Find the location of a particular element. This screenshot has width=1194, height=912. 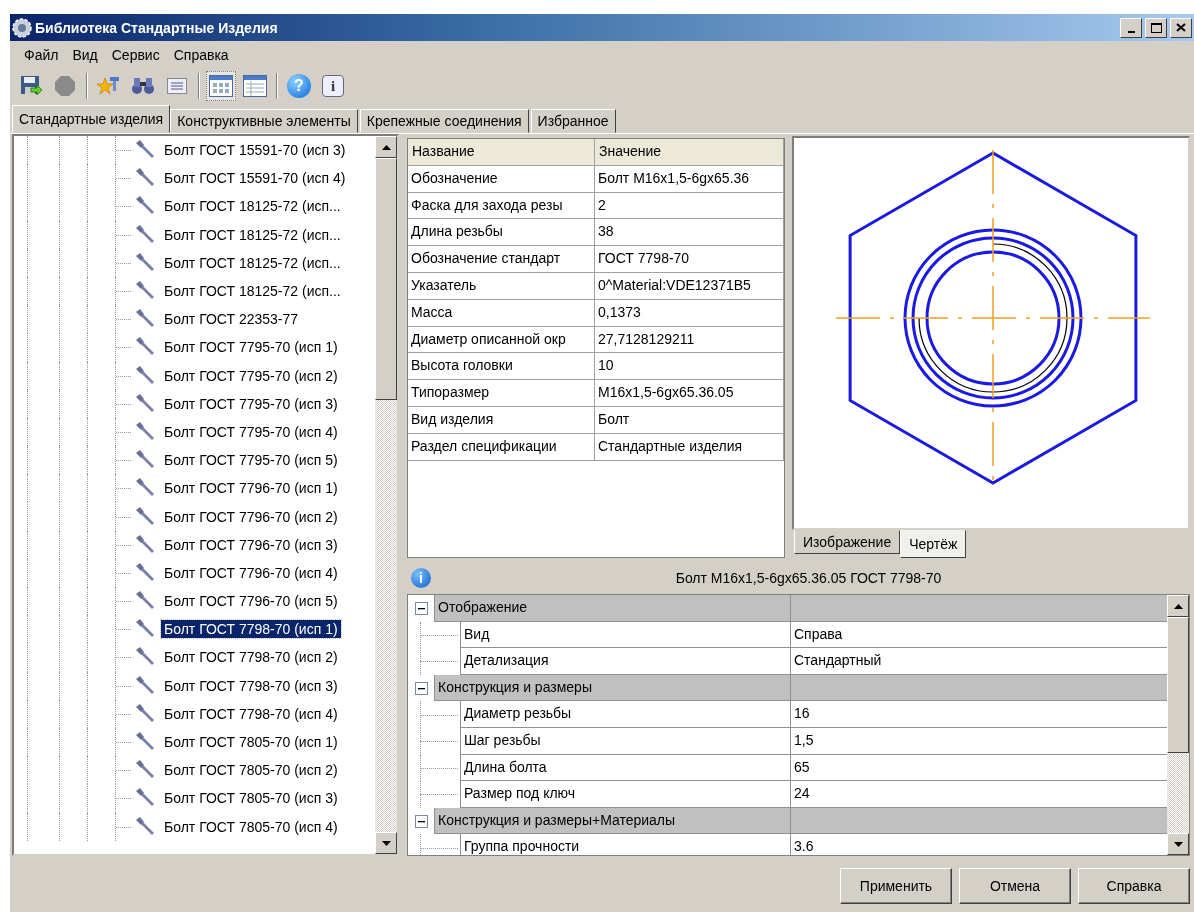

table-cell: Болт is located at coordinates (689, 419).